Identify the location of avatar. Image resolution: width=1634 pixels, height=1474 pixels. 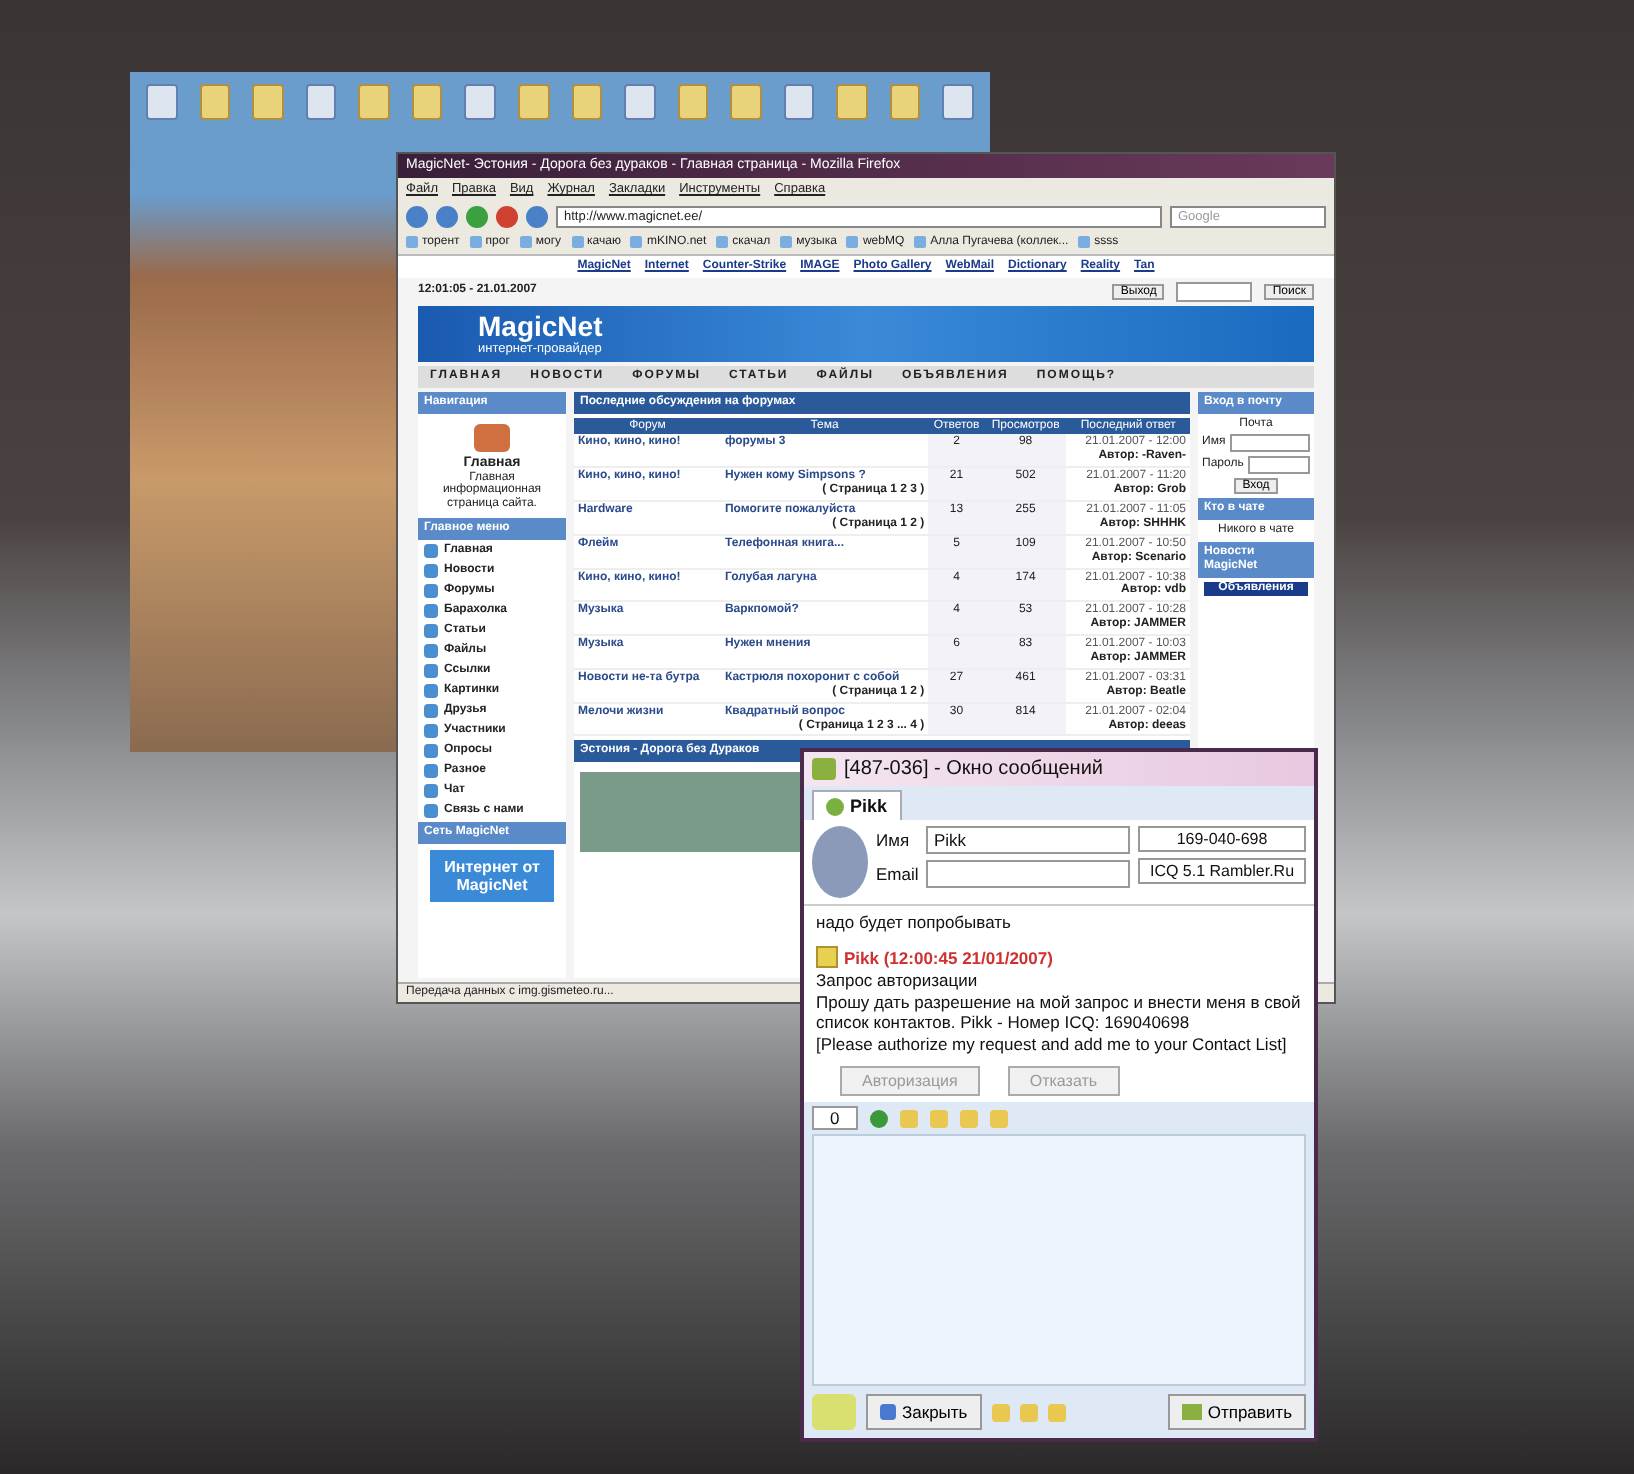
(840, 862).